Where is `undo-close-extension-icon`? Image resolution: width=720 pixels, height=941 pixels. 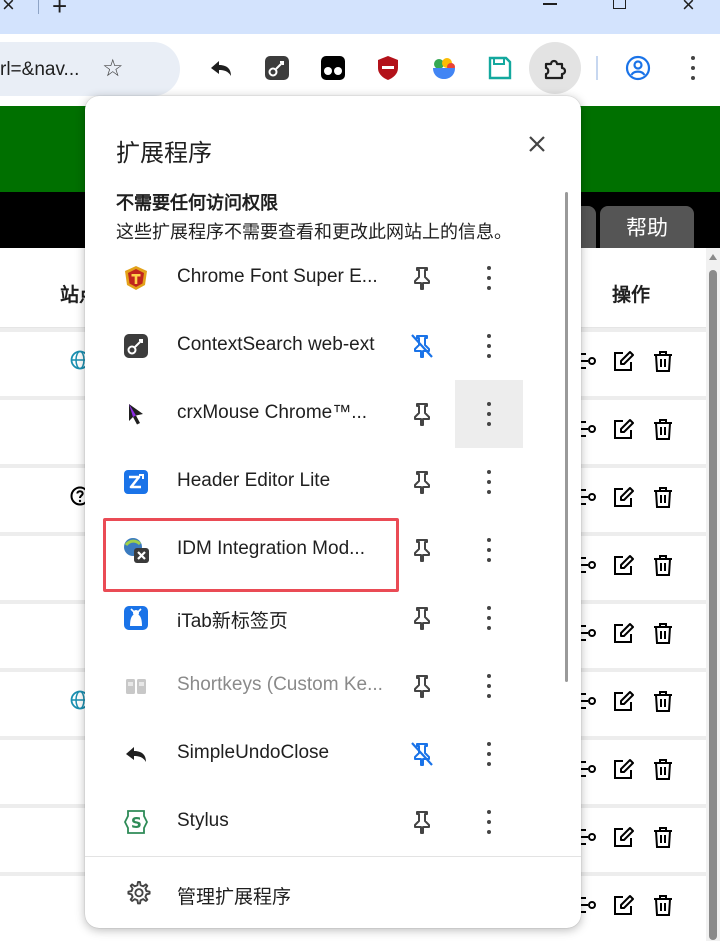 undo-close-extension-icon is located at coordinates (221, 68).